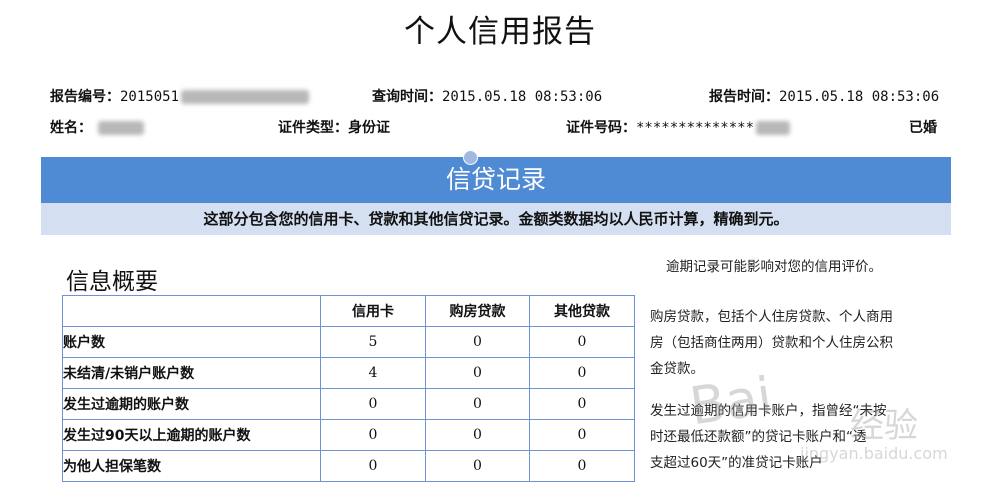 Image resolution: width=1000 pixels, height=491 pixels. What do you see at coordinates (601, 128) in the screenshot?
I see `id-number-label: 证件号码：` at bounding box center [601, 128].